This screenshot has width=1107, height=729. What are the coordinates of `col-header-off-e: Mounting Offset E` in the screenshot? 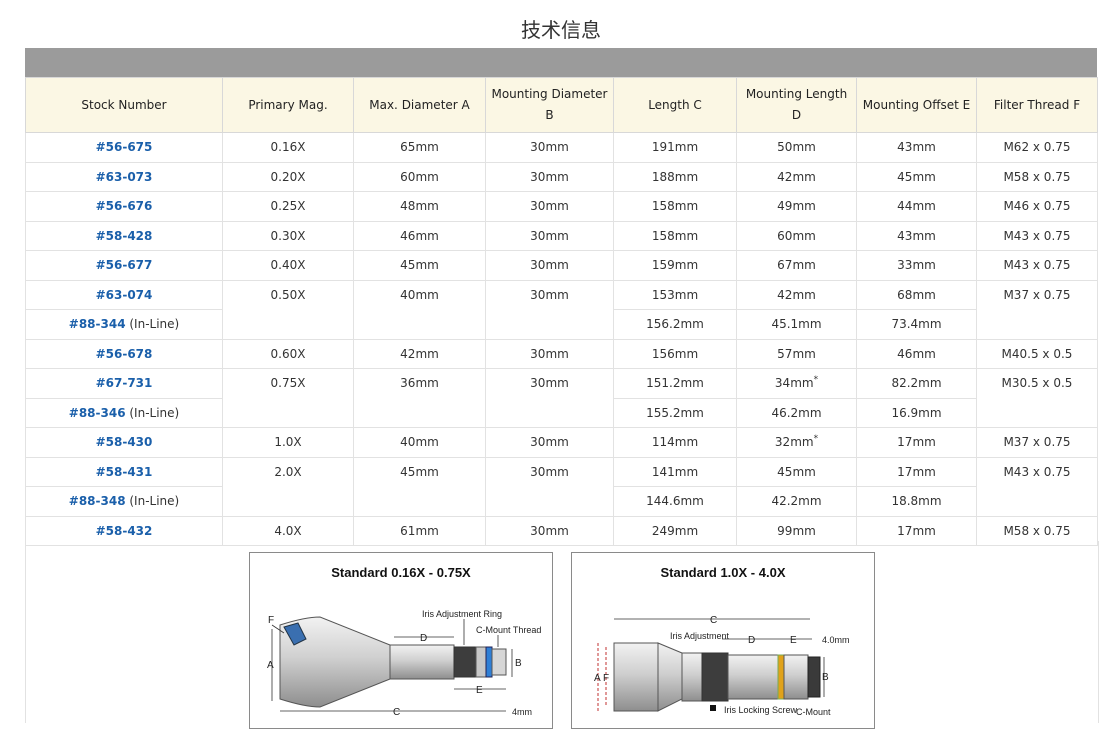 It's located at (916, 105).